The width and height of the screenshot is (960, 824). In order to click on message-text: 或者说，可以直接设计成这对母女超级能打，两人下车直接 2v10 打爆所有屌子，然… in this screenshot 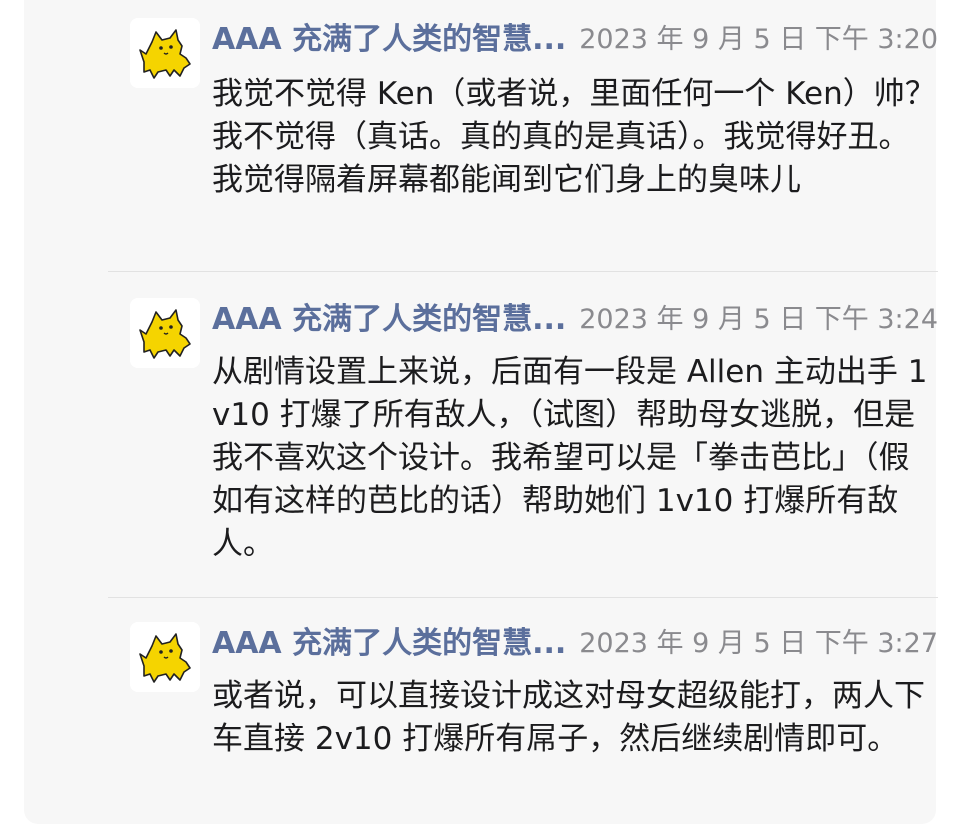, I will do `click(568, 717)`.